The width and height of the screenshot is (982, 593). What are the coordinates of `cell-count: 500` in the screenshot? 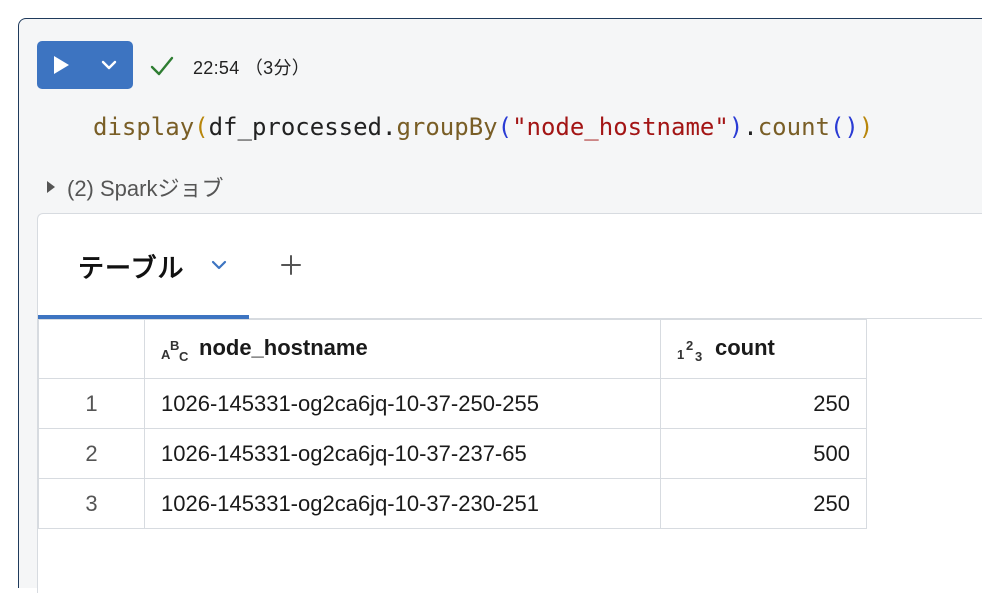 It's located at (763, 453).